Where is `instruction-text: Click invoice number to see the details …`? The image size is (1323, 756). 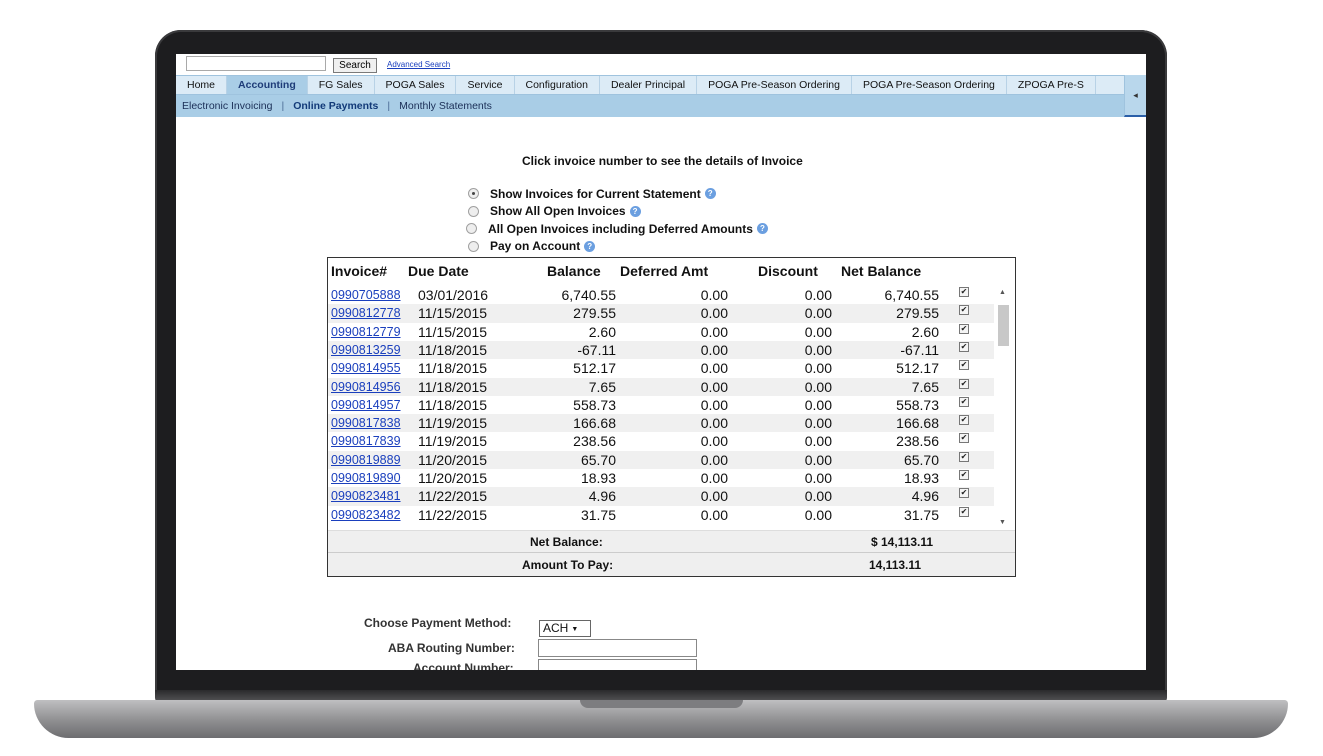 instruction-text: Click invoice number to see the details … is located at coordinates (662, 161).